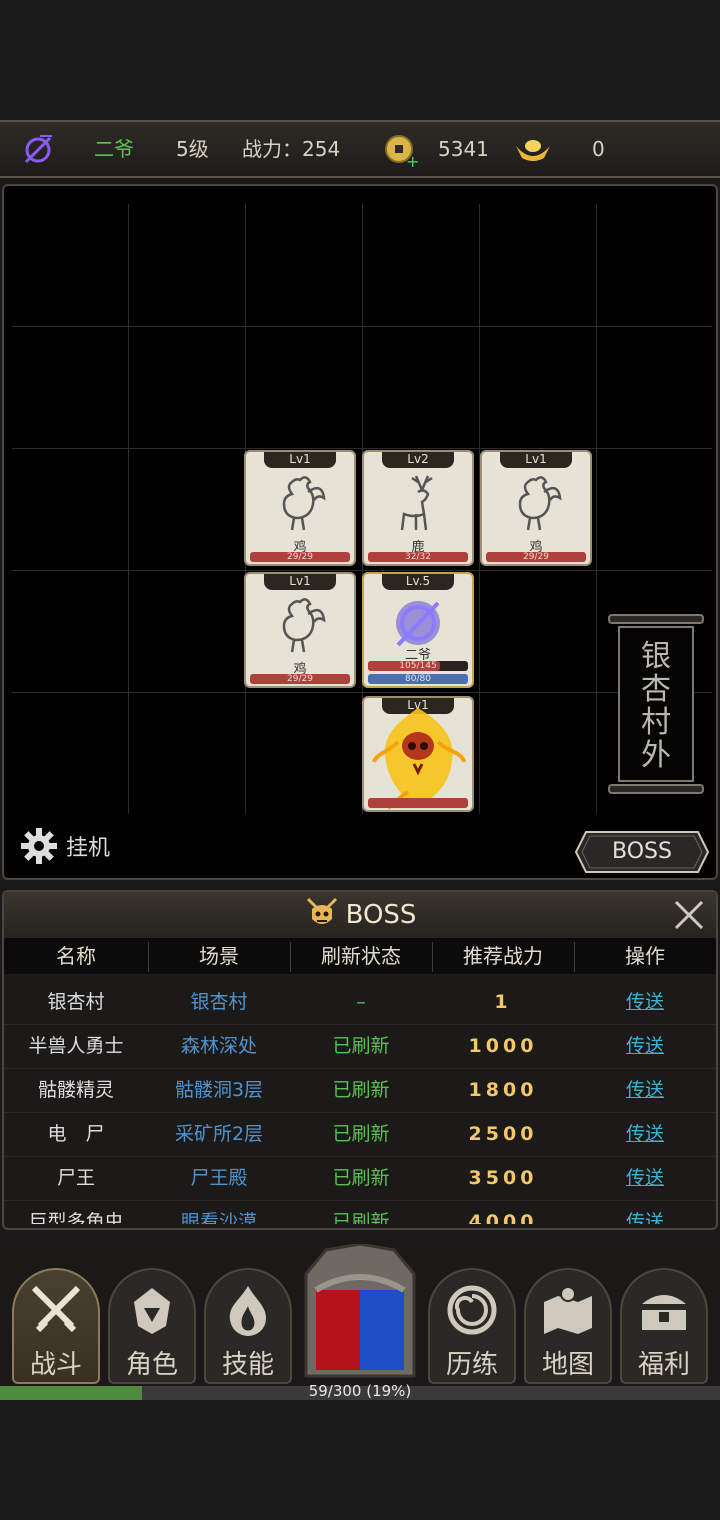  What do you see at coordinates (568, 1310) in the screenshot?
I see `map-icon` at bounding box center [568, 1310].